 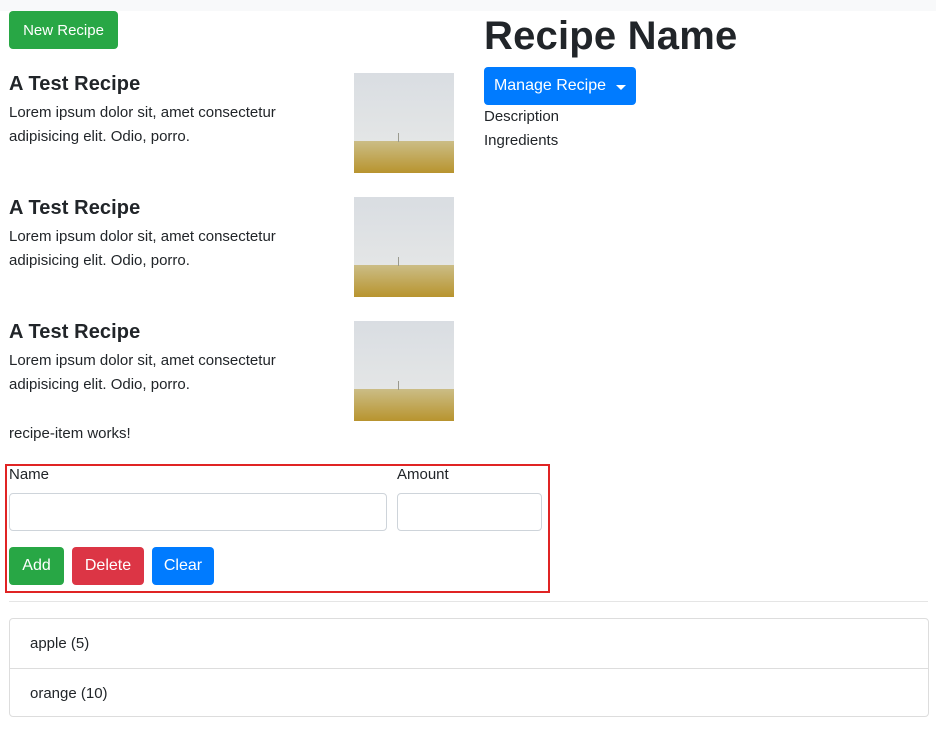 I want to click on new-recipe-button: New Recipe, so click(x=63, y=30).